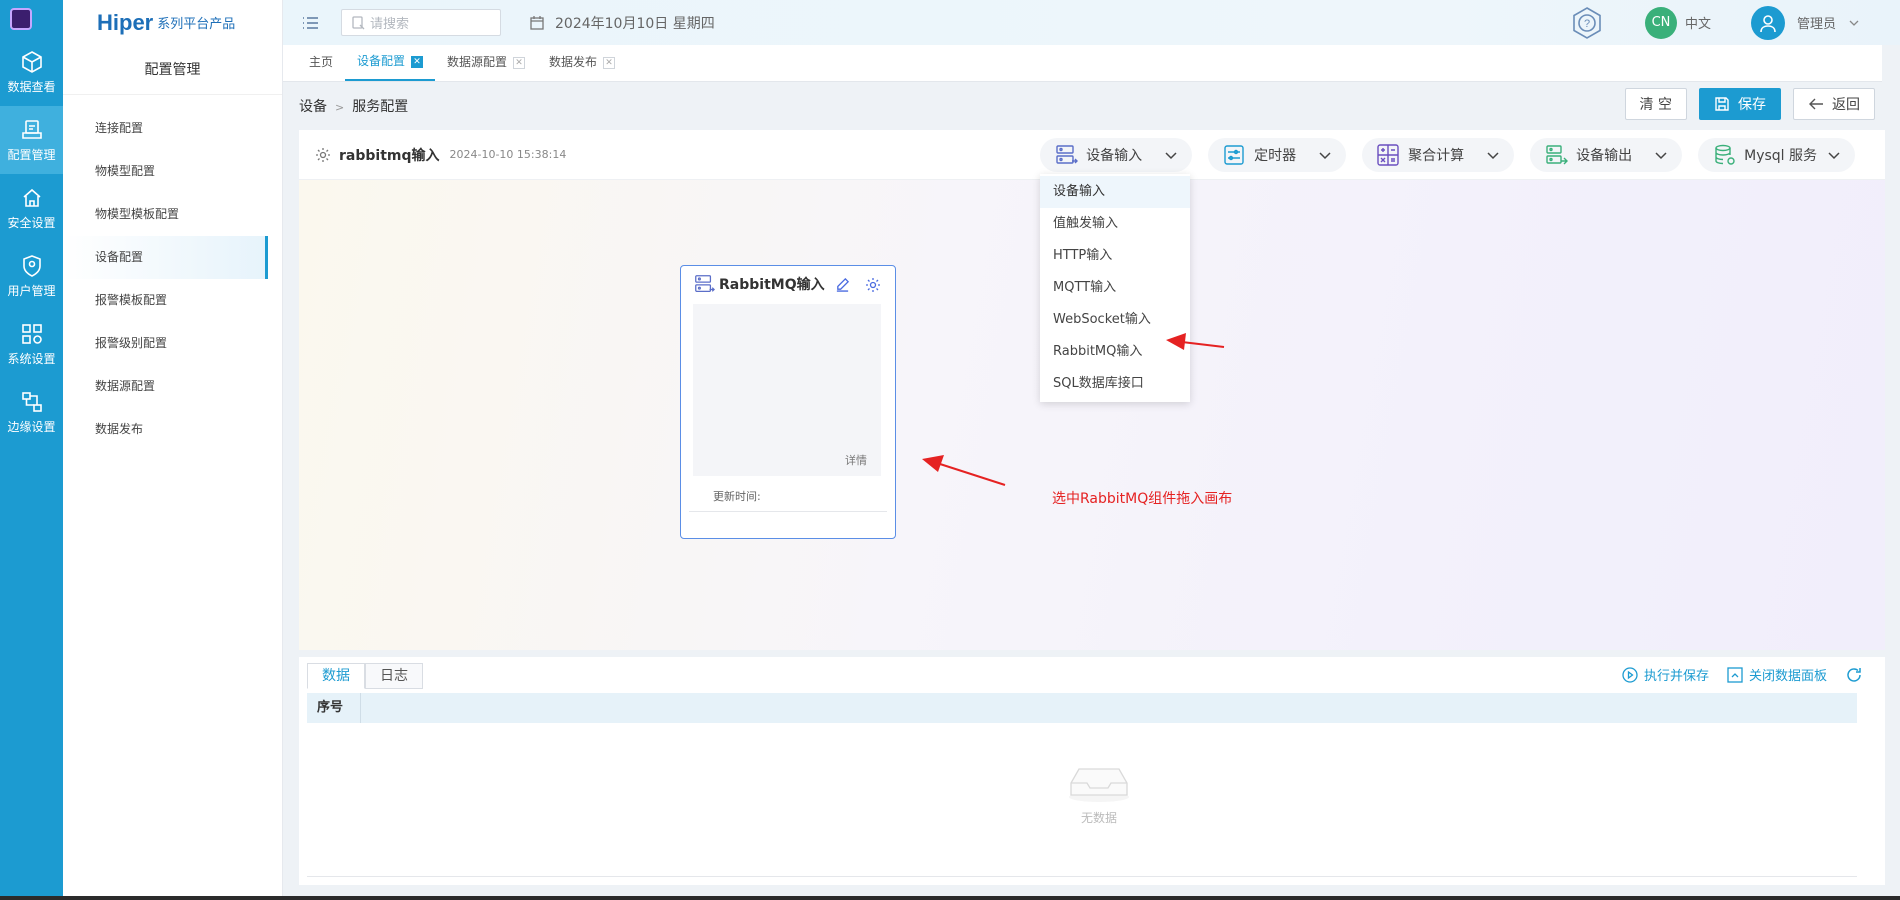 The width and height of the screenshot is (1900, 900). Describe the element at coordinates (1676, 676) in the screenshot. I see `run-save-label: 执行并保存` at that location.